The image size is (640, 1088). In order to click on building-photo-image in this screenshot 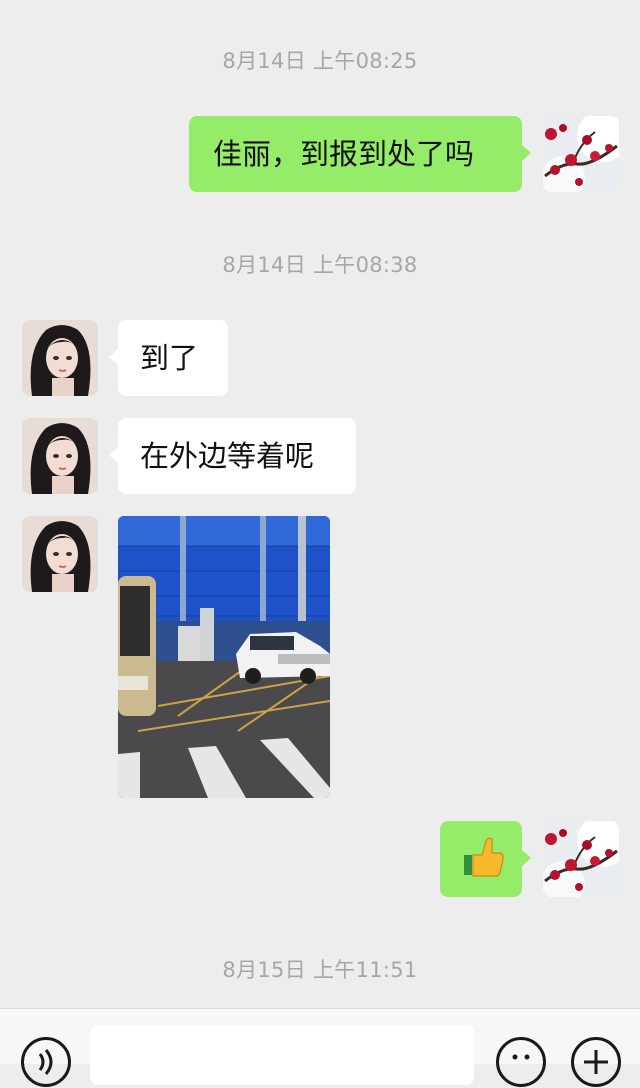, I will do `click(224, 657)`.